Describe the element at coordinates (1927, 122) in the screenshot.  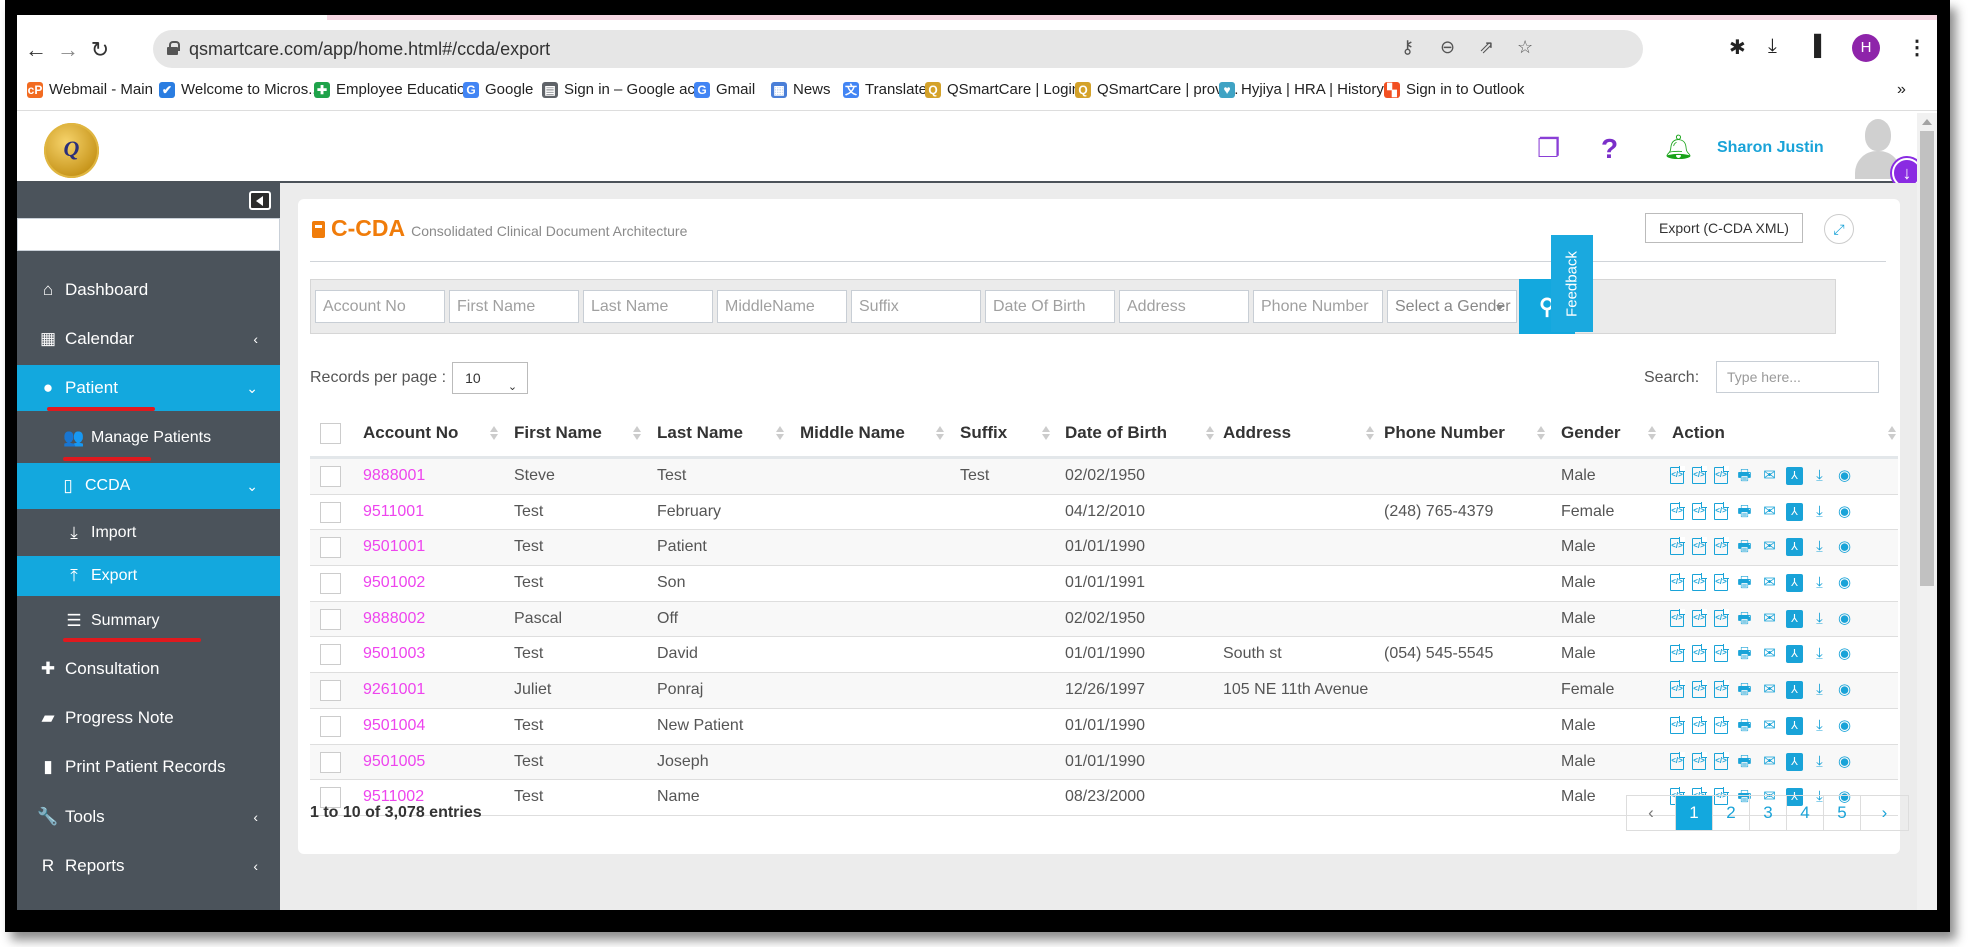
I see `scroll-up-icon` at that location.